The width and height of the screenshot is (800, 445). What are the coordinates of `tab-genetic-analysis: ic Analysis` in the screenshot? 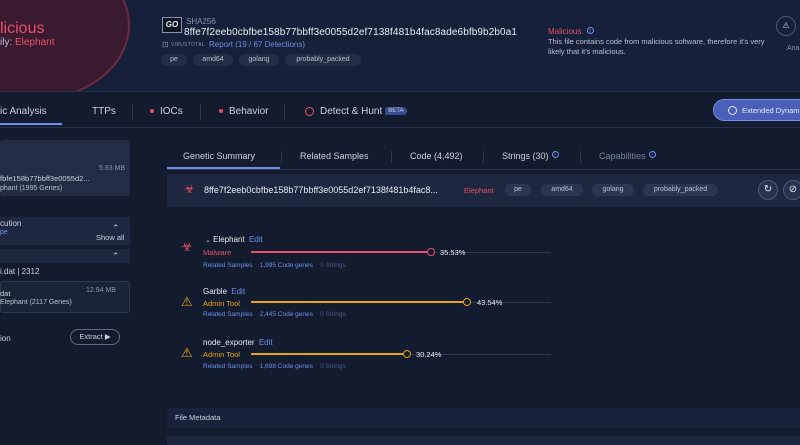 It's located at (23, 111).